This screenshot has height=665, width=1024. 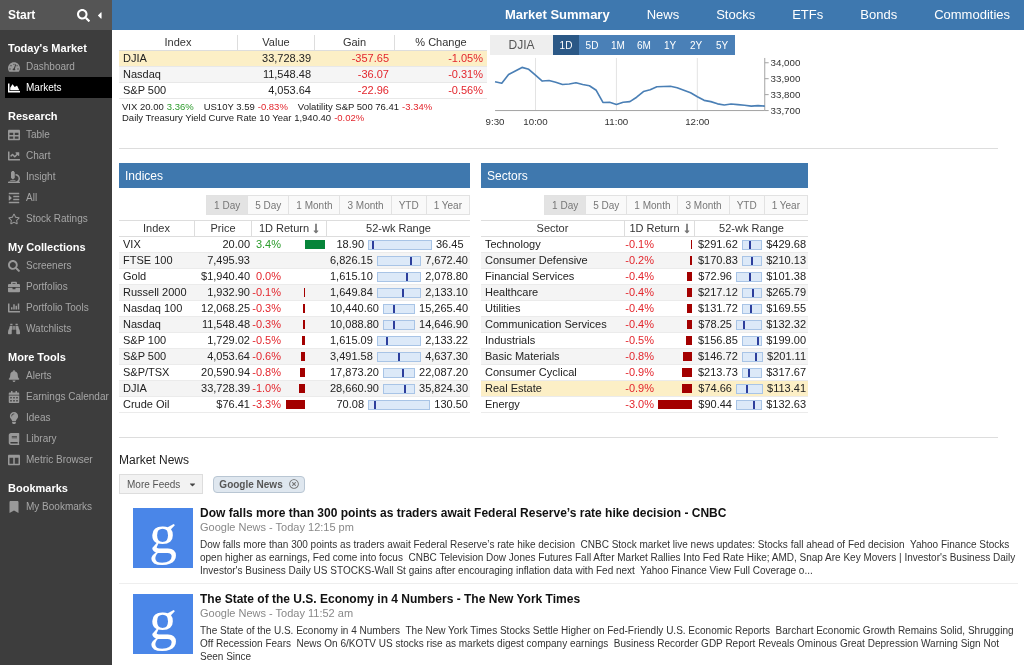 I want to click on table-row: S&P 500 4,053.64 -22.96 -0.56%, so click(x=303, y=91).